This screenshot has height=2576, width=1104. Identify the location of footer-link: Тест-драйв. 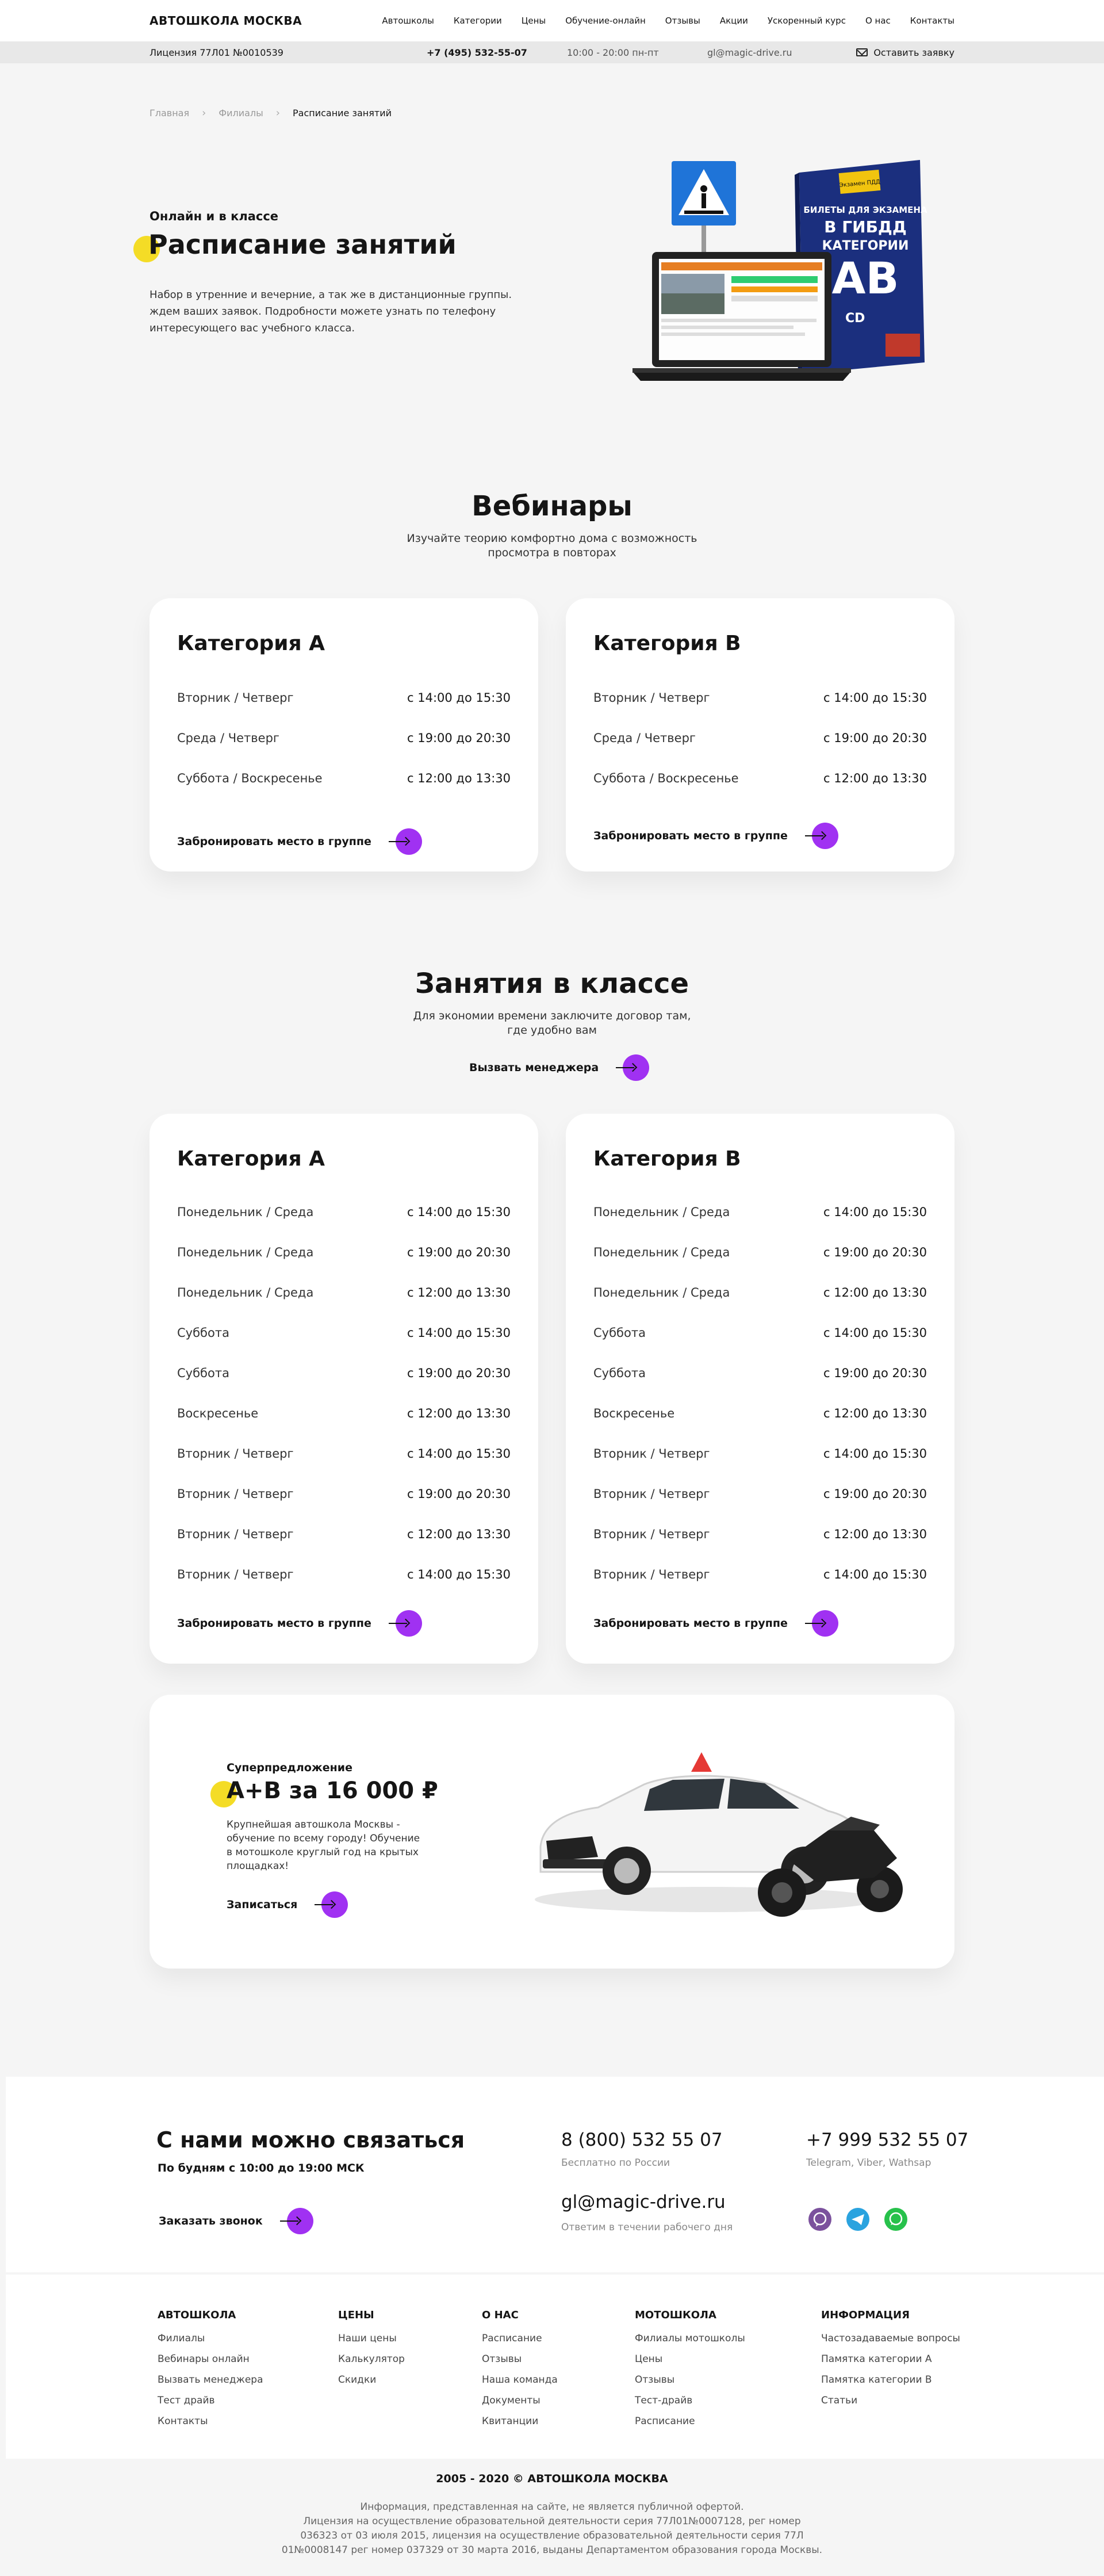
(690, 2400).